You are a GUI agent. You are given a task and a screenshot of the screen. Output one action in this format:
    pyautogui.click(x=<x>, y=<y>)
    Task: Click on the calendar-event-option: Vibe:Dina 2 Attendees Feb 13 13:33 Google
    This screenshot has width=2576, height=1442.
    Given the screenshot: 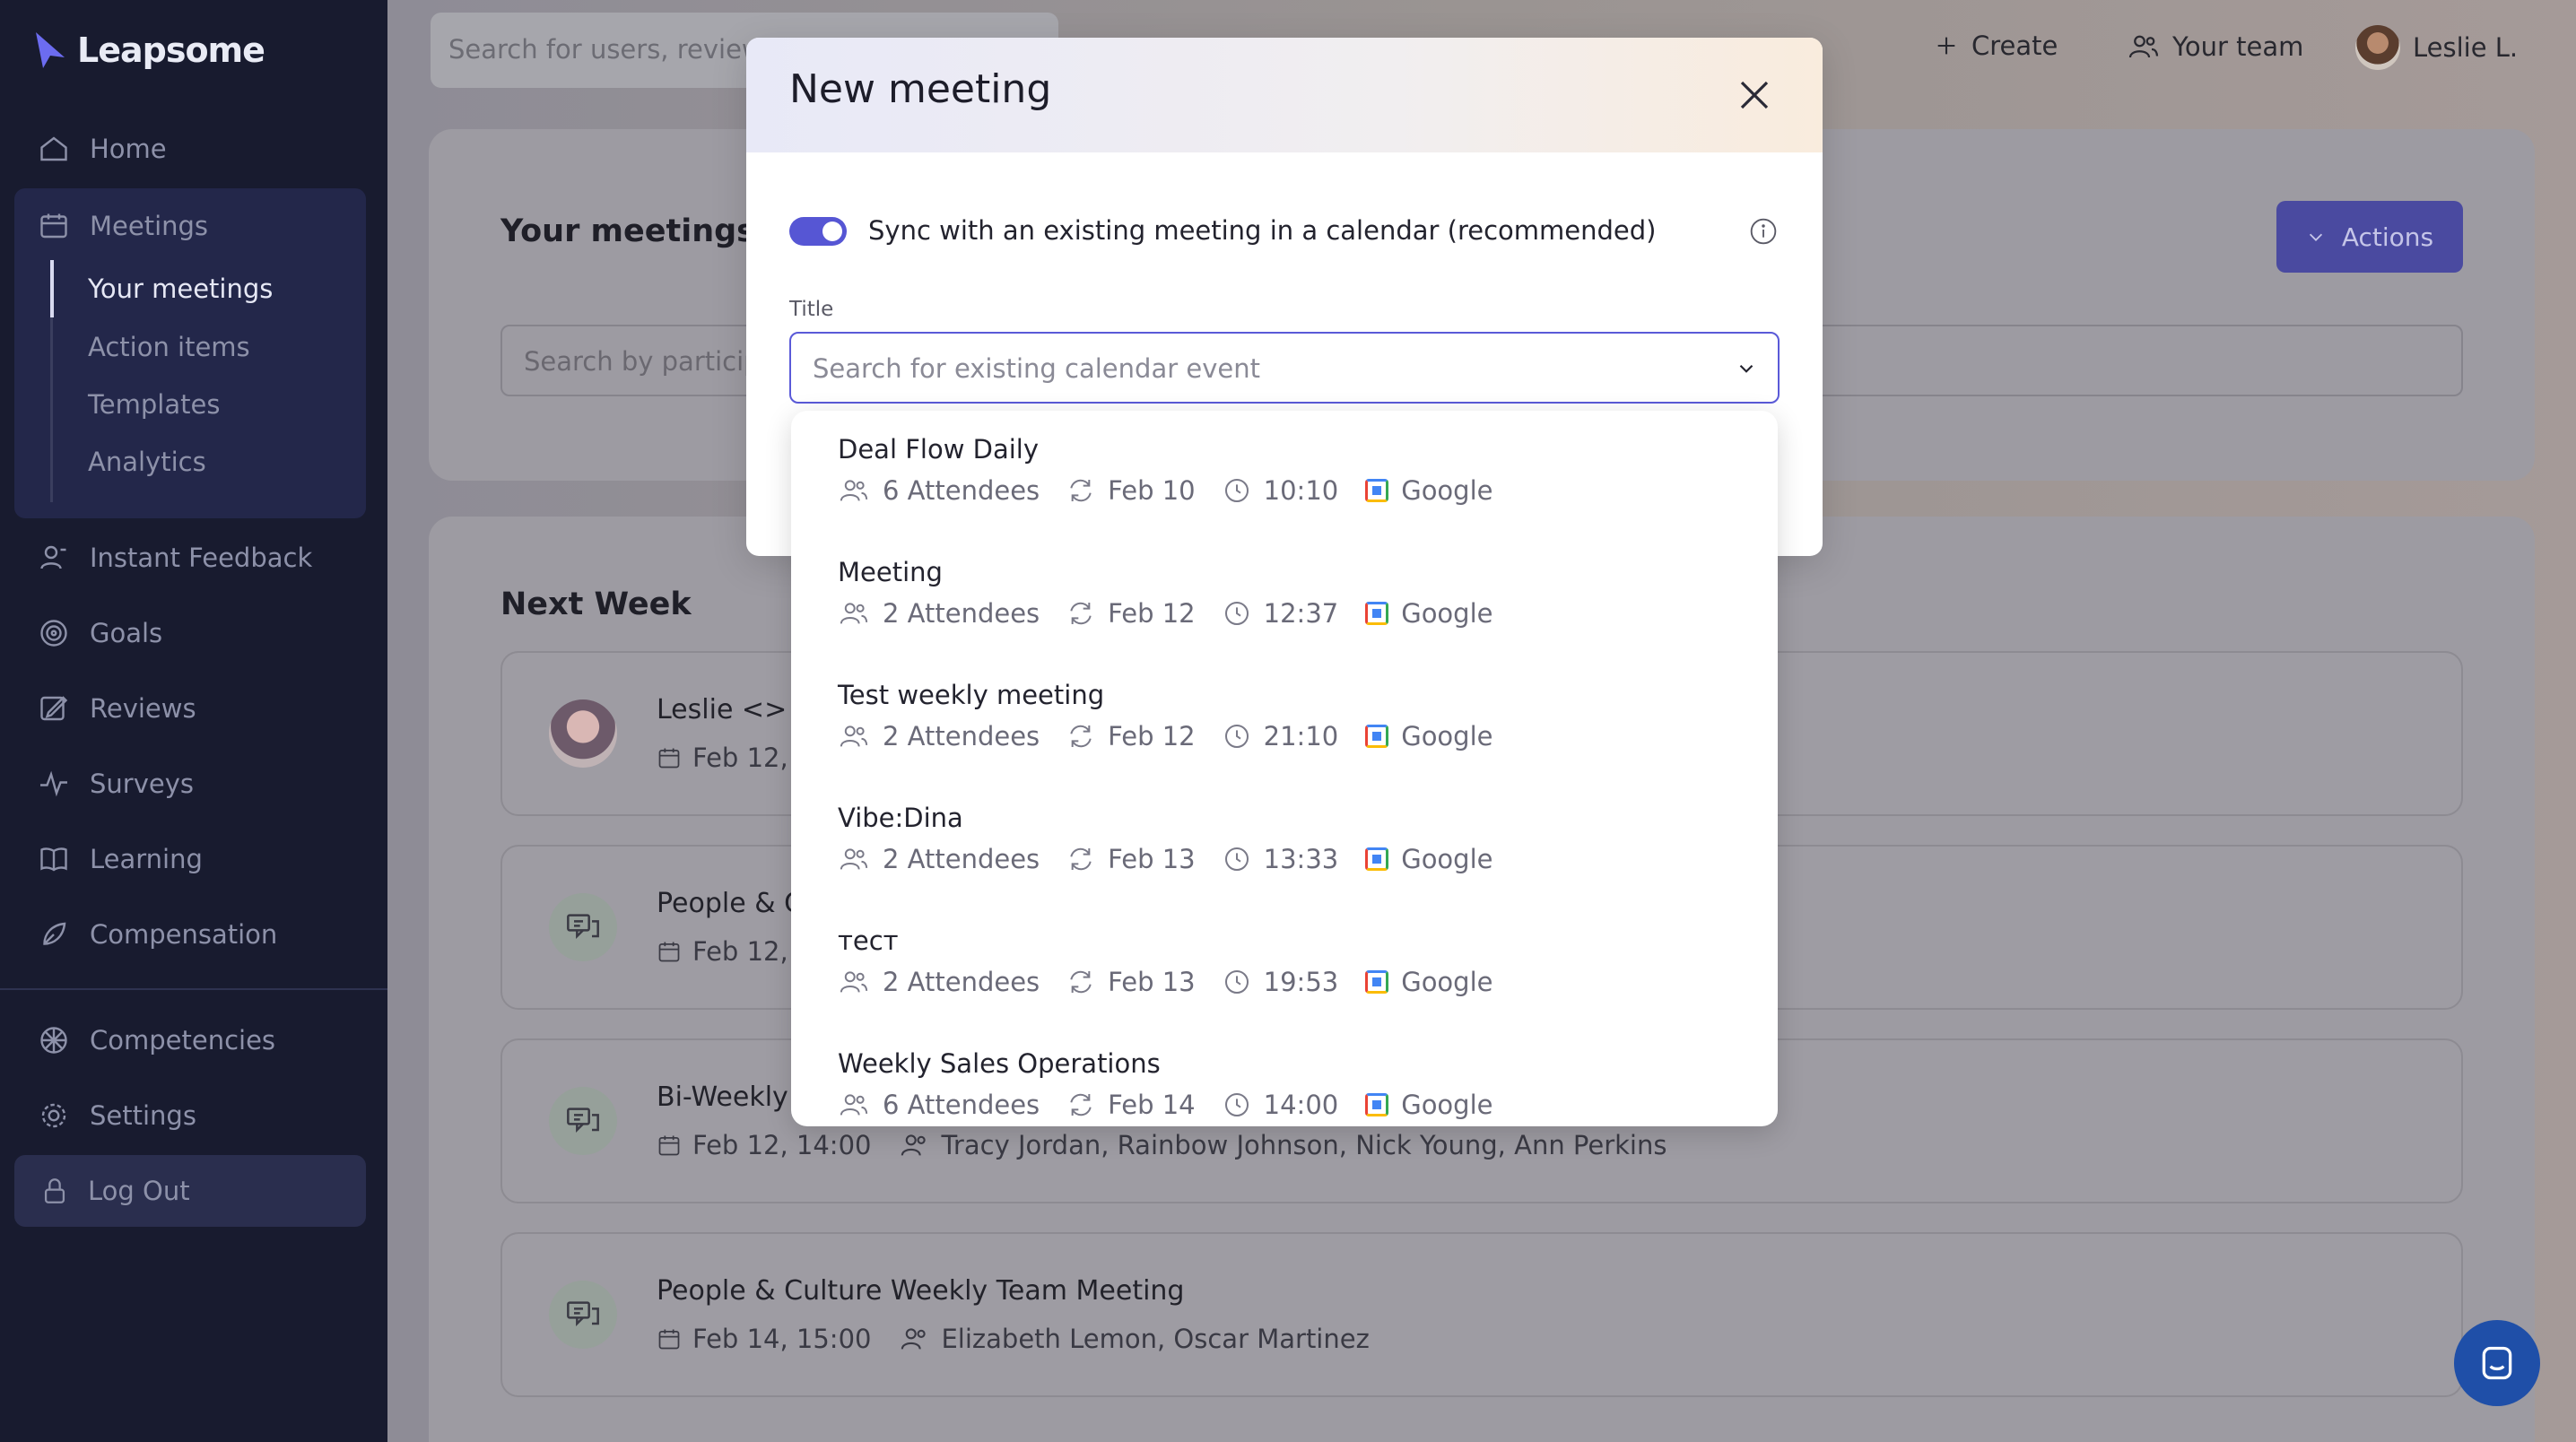 What is the action you would take?
    pyautogui.click(x=1284, y=840)
    